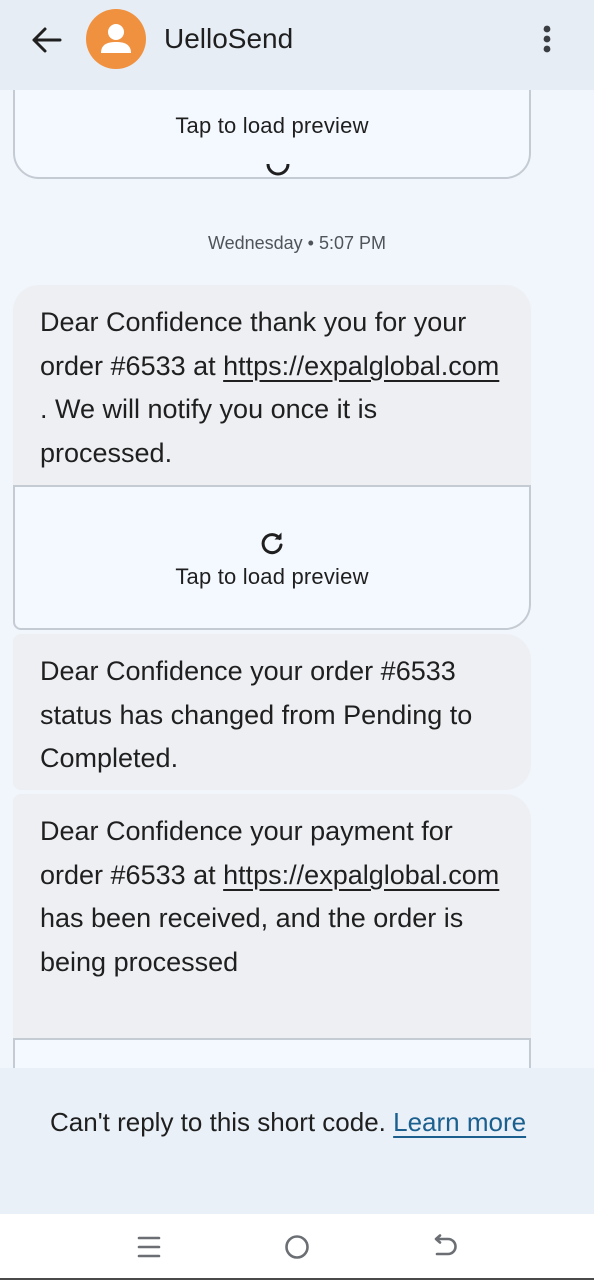 Image resolution: width=594 pixels, height=1280 pixels. What do you see at coordinates (459, 1122) in the screenshot?
I see `learn-more-link: Learn more` at bounding box center [459, 1122].